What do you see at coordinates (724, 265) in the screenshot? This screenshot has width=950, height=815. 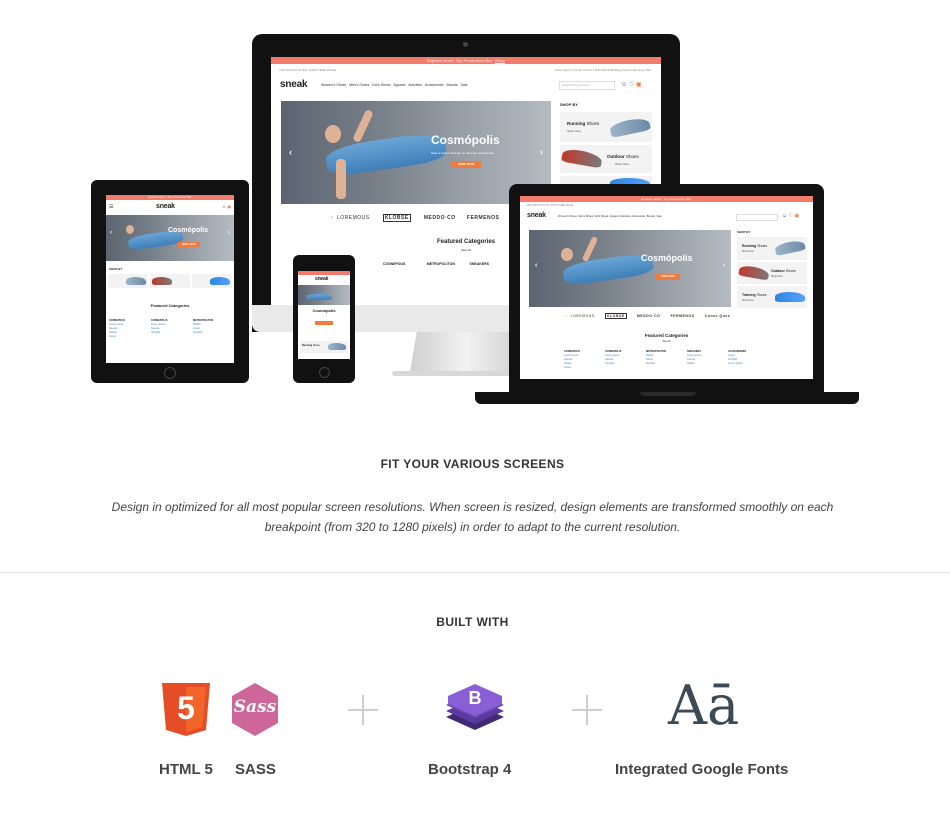 I see `laptop-hero-next: ›` at bounding box center [724, 265].